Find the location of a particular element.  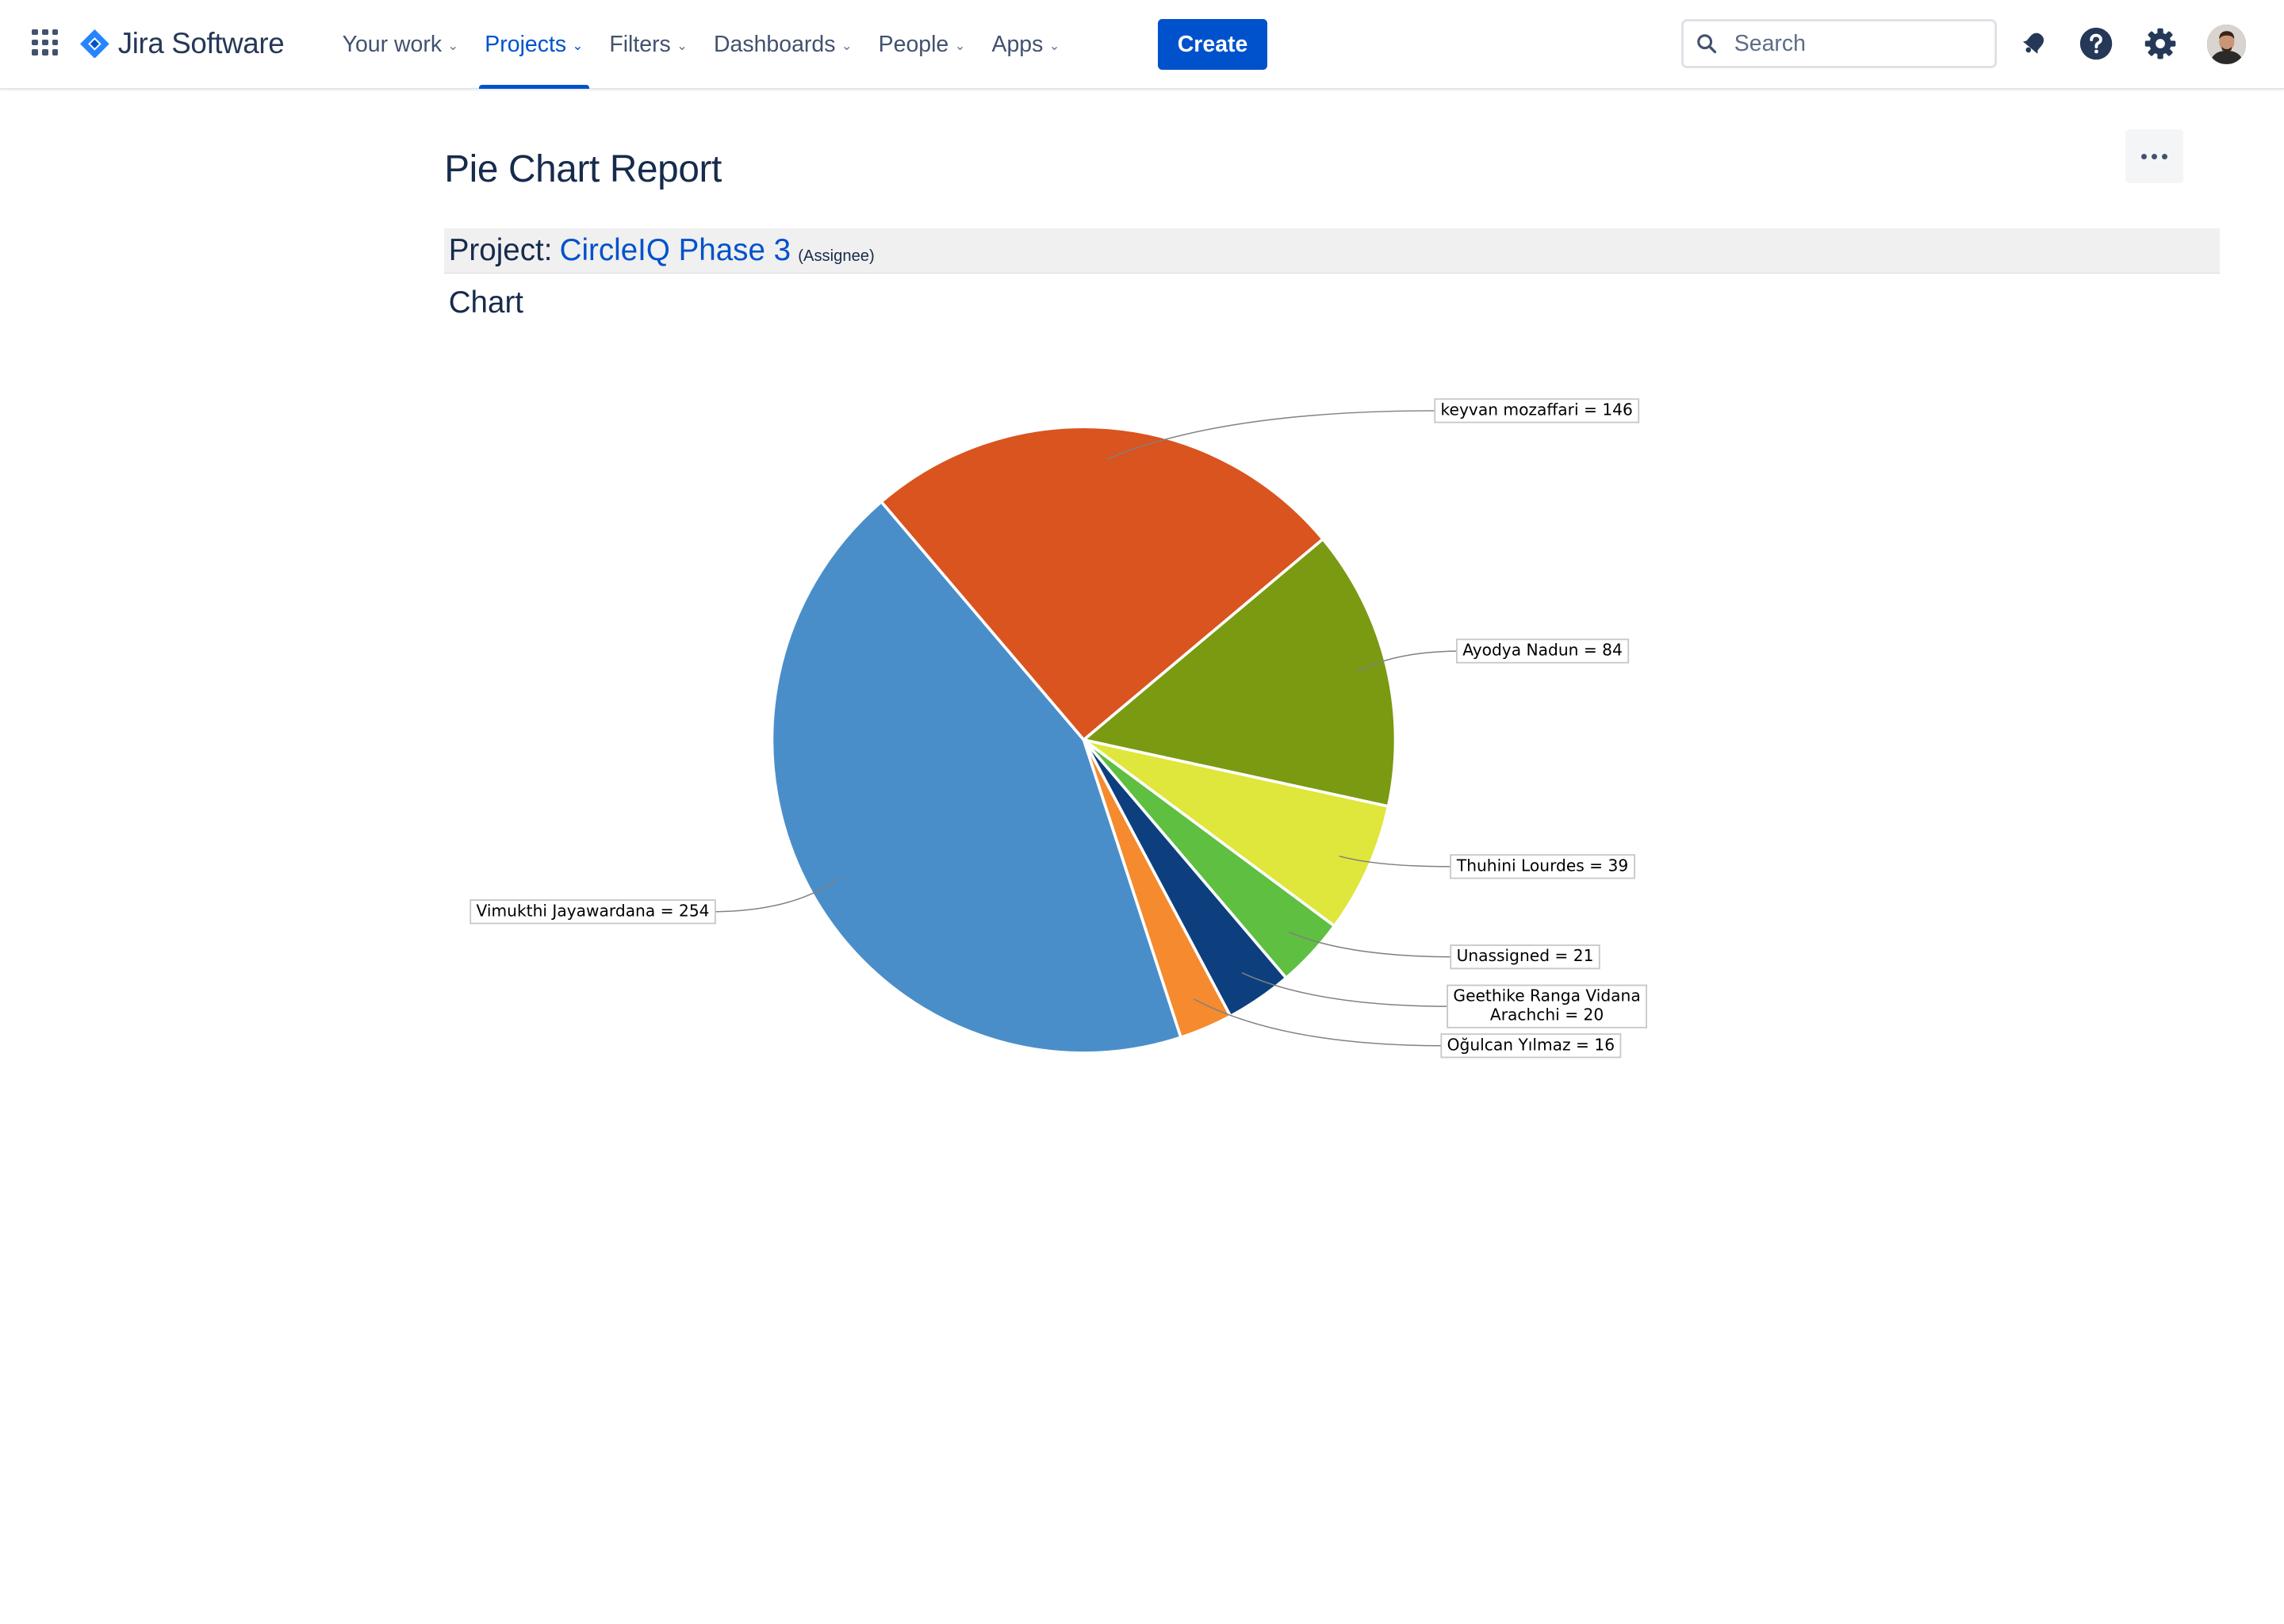

slice-label: Unassigned = 21 is located at coordinates (1525, 955).